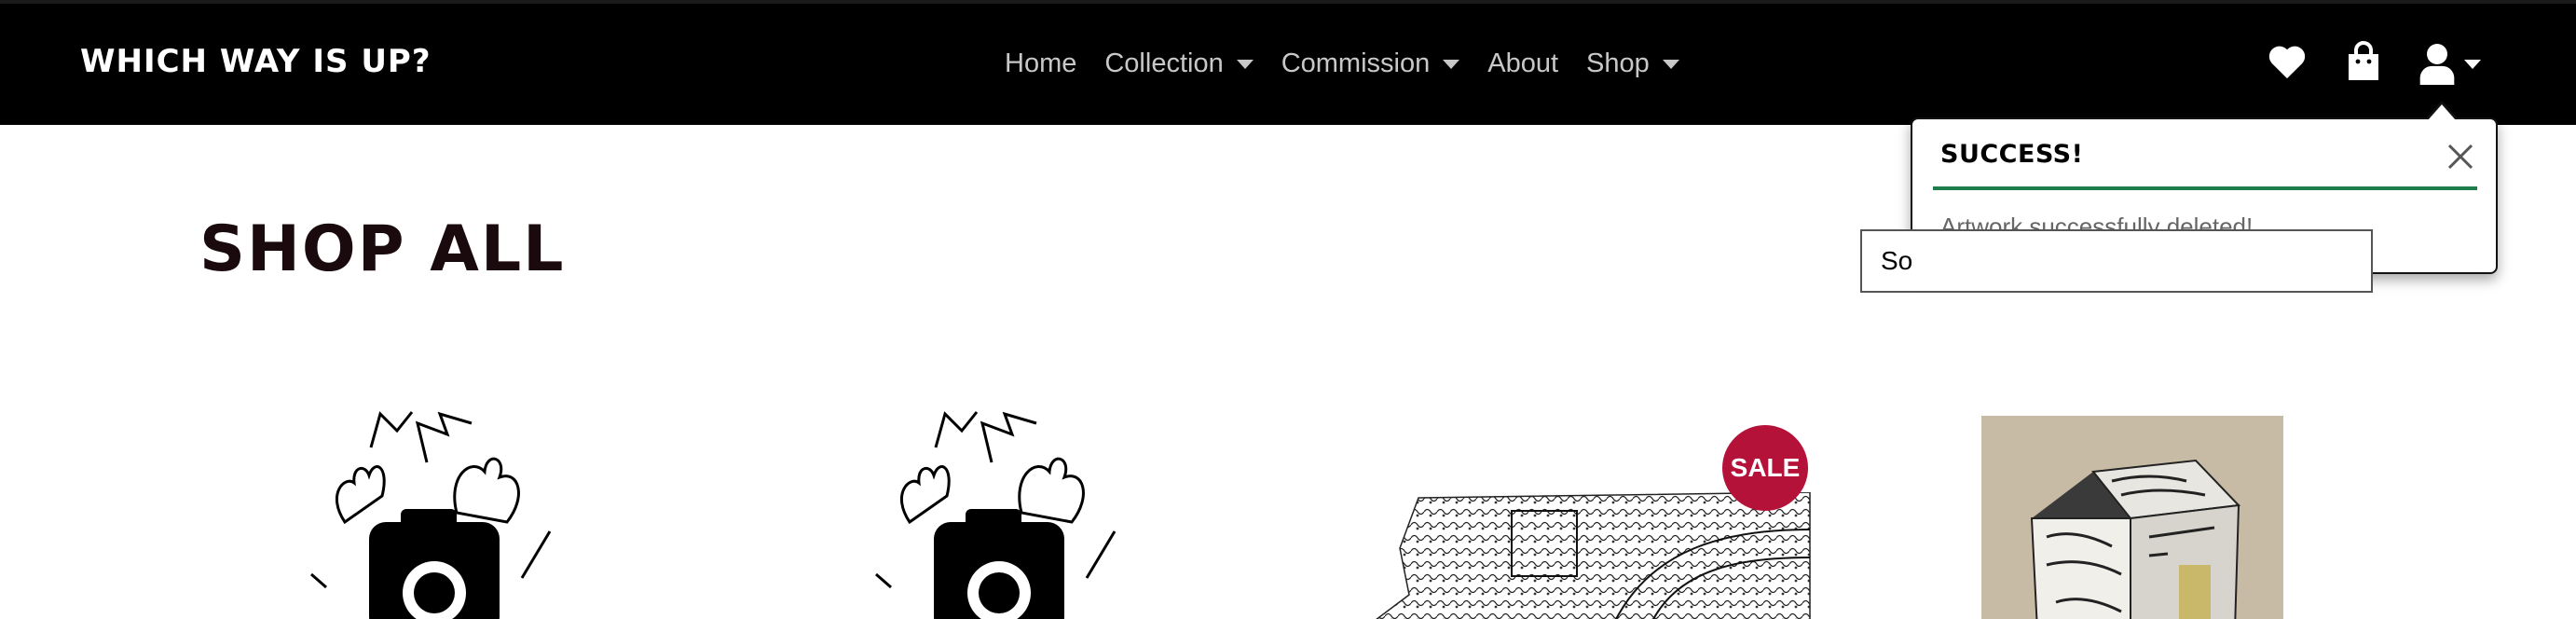 This screenshot has width=2576, height=619. I want to click on nav-home: Home, so click(1040, 63).